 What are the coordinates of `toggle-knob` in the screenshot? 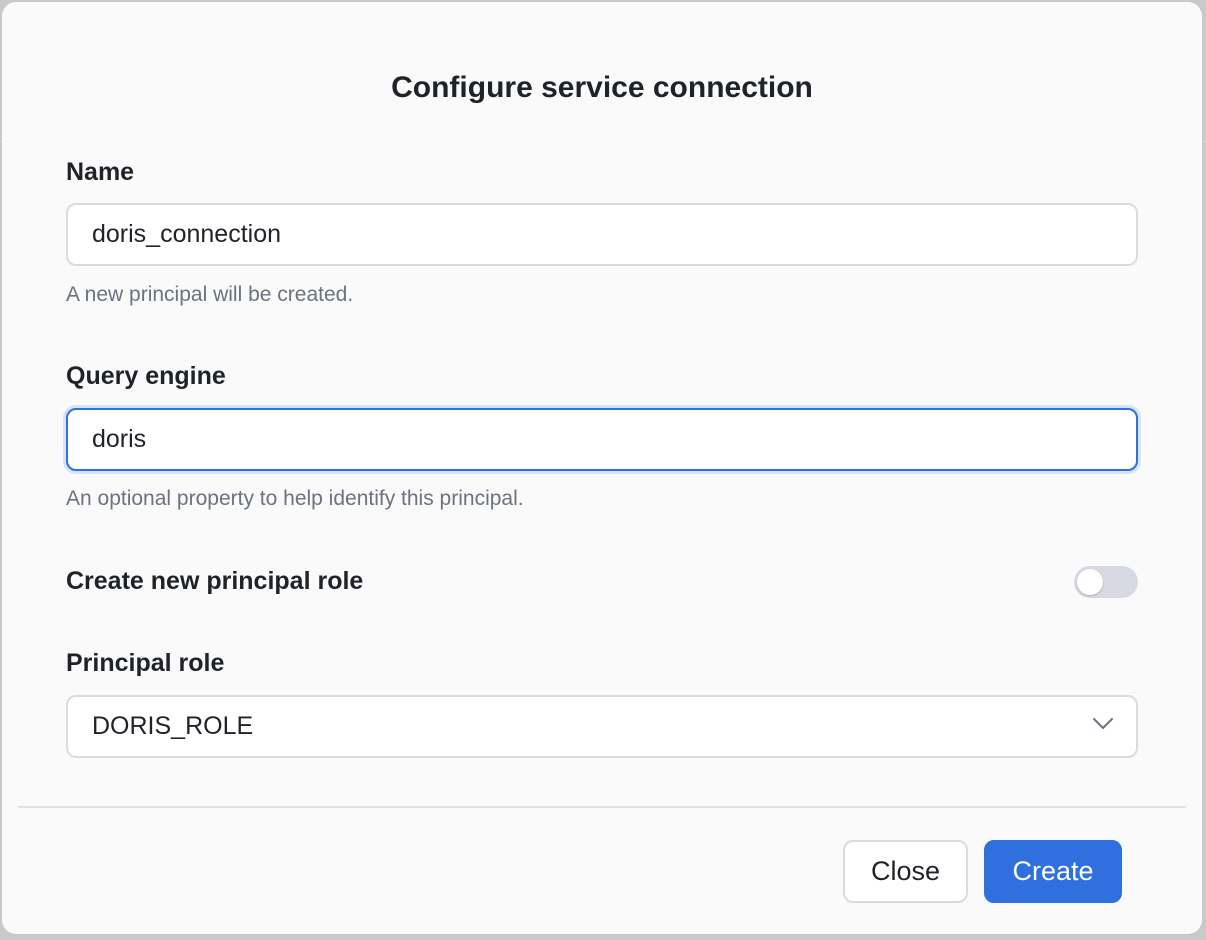 It's located at (1090, 582).